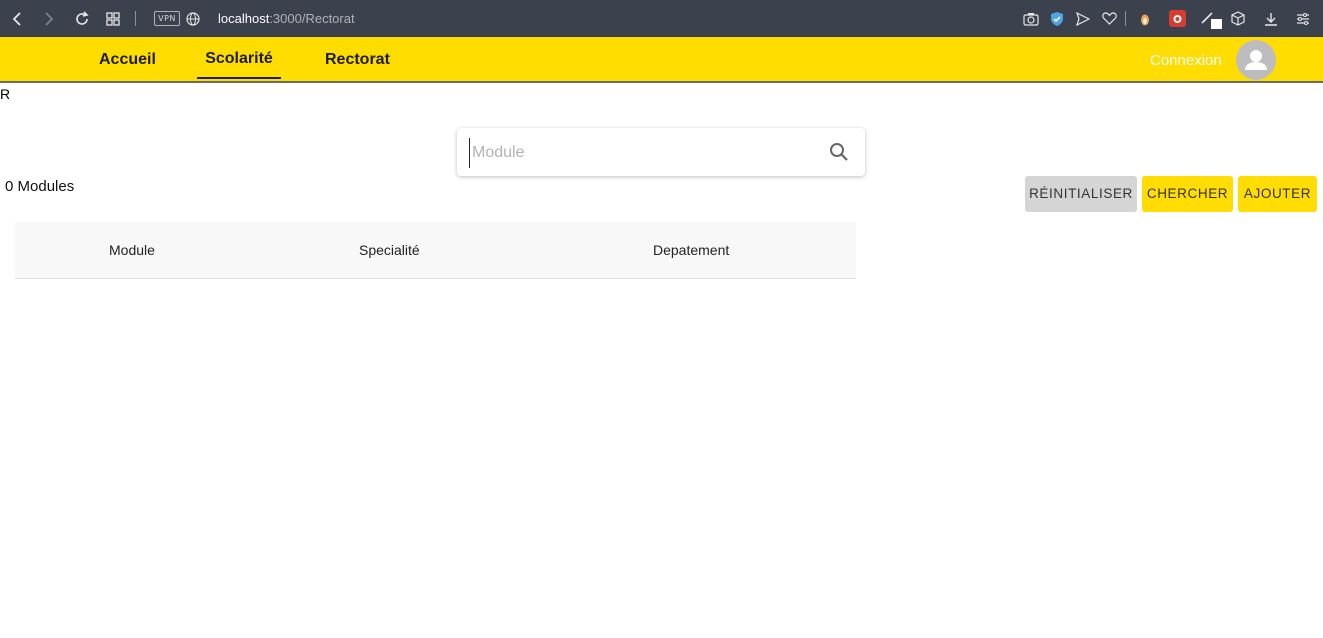 Image resolution: width=1323 pixels, height=638 pixels. I want to click on shield-icon, so click(1057, 18).